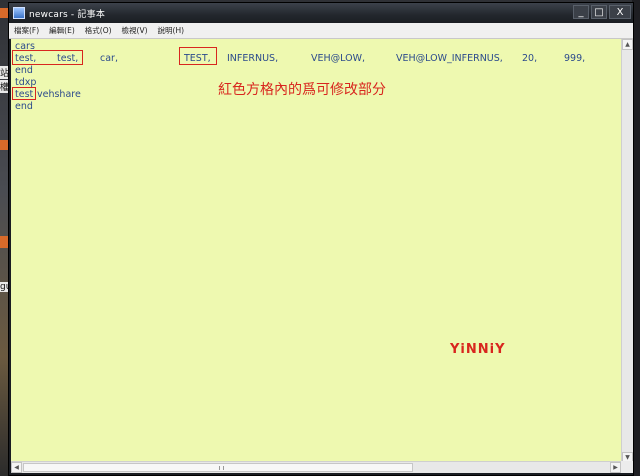  Describe the element at coordinates (338, 58) in the screenshot. I see `text-token: VEH@LOW,` at that location.